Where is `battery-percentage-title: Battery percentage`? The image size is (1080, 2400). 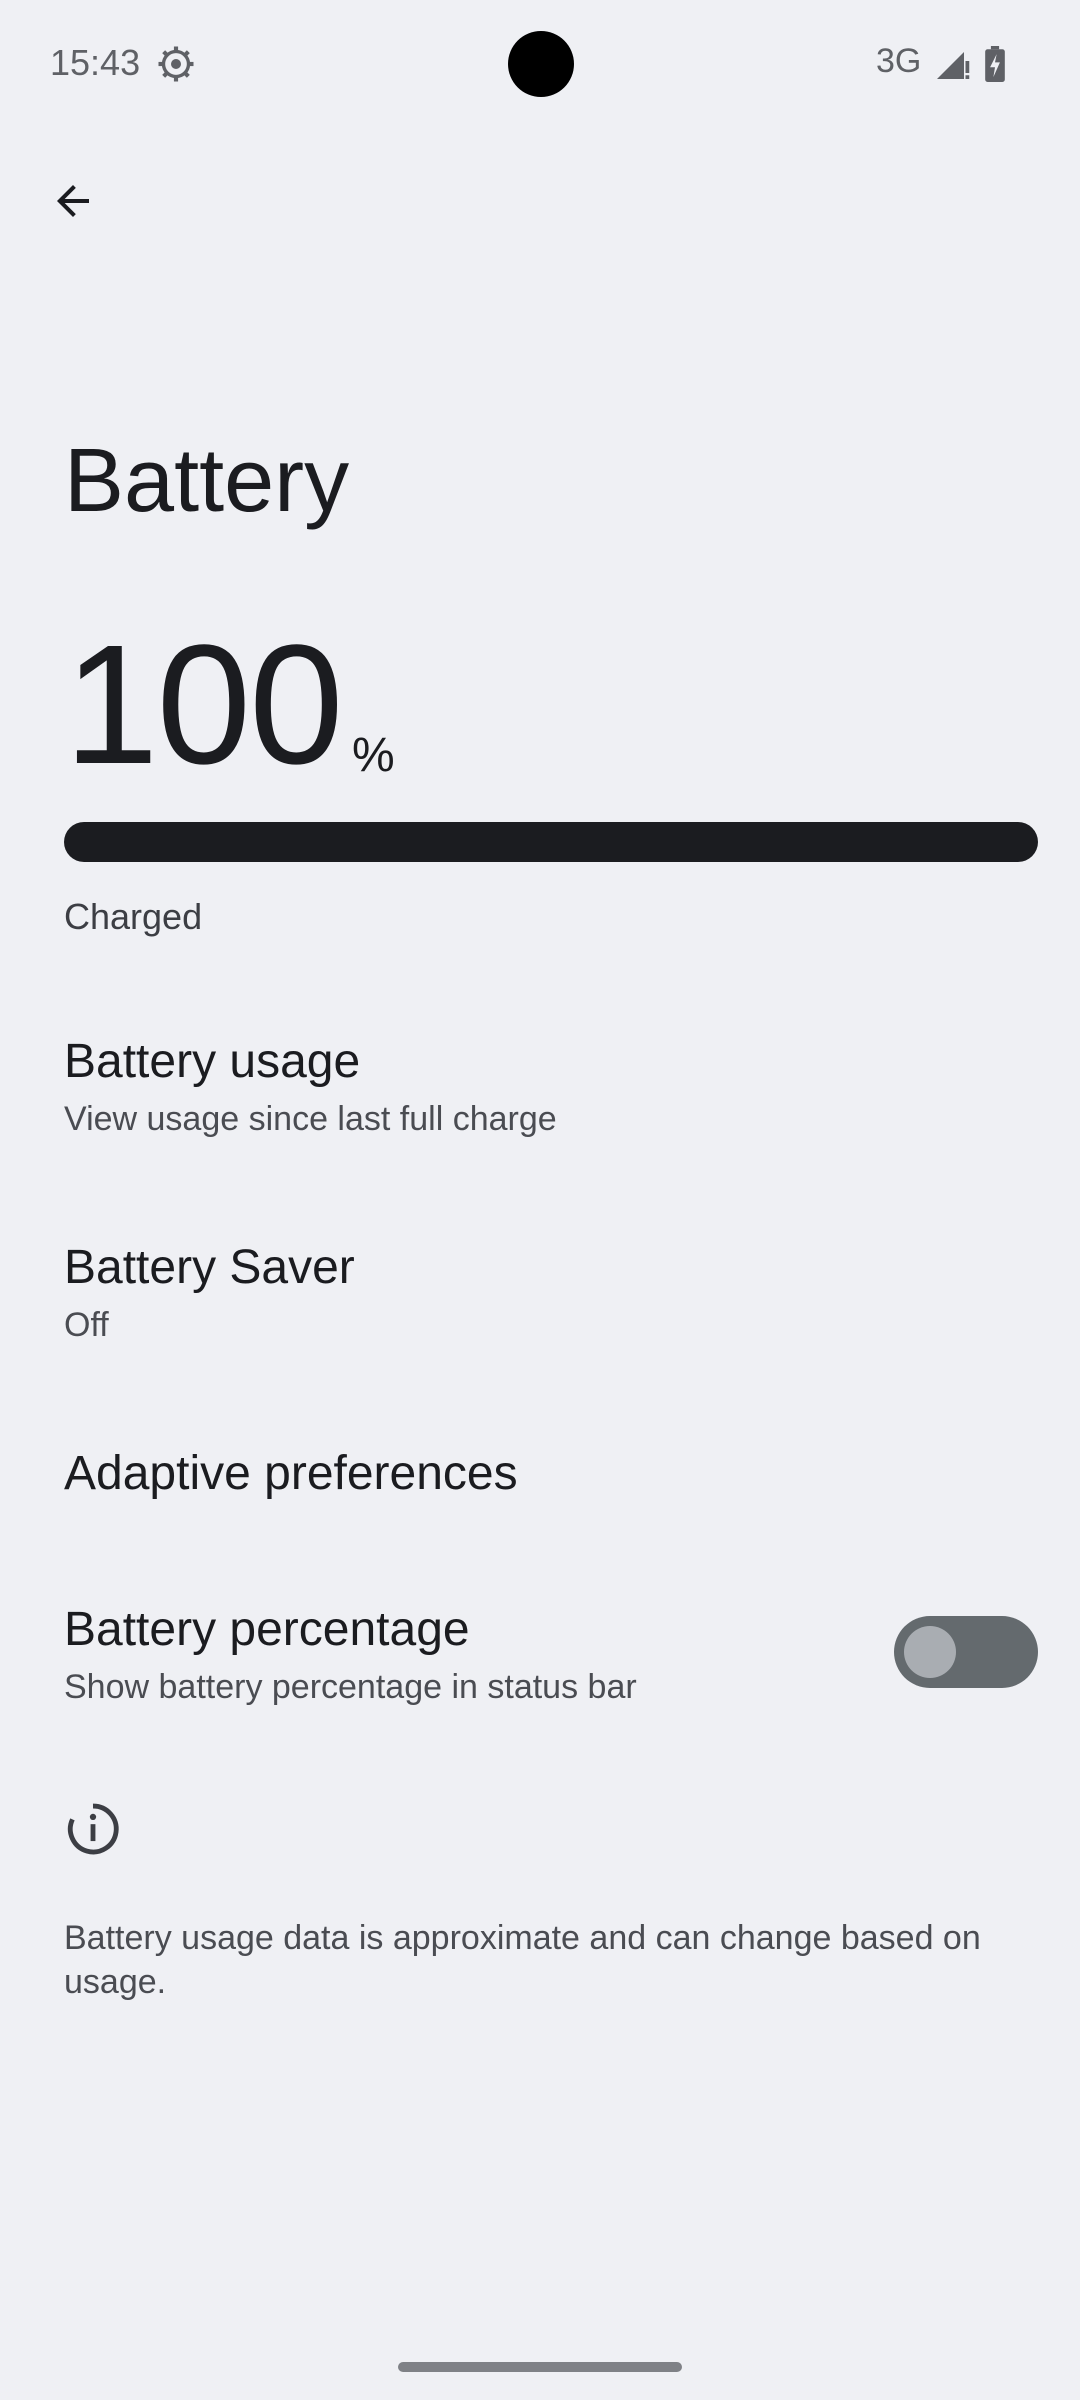 battery-percentage-title: Battery percentage is located at coordinates (267, 1629).